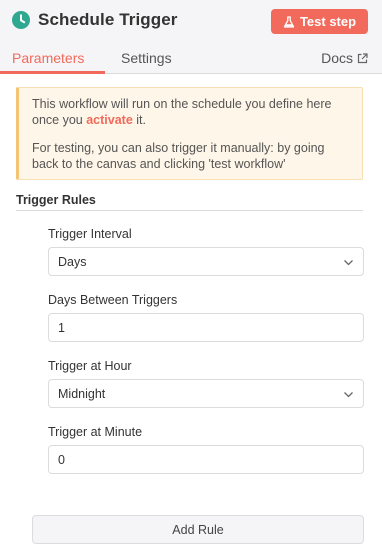 The width and height of the screenshot is (382, 555). What do you see at coordinates (108, 19) in the screenshot?
I see `node-title: Schedule Trigger` at bounding box center [108, 19].